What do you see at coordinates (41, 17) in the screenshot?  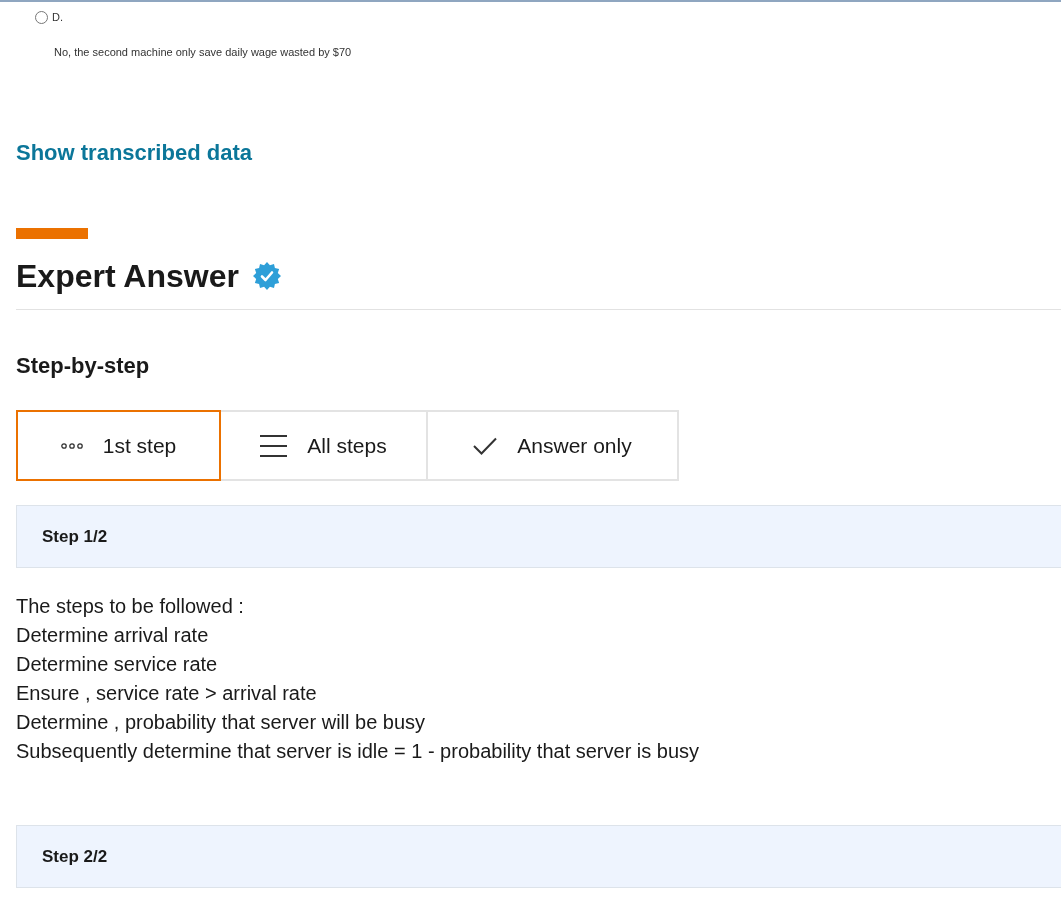 I see `radio-button` at bounding box center [41, 17].